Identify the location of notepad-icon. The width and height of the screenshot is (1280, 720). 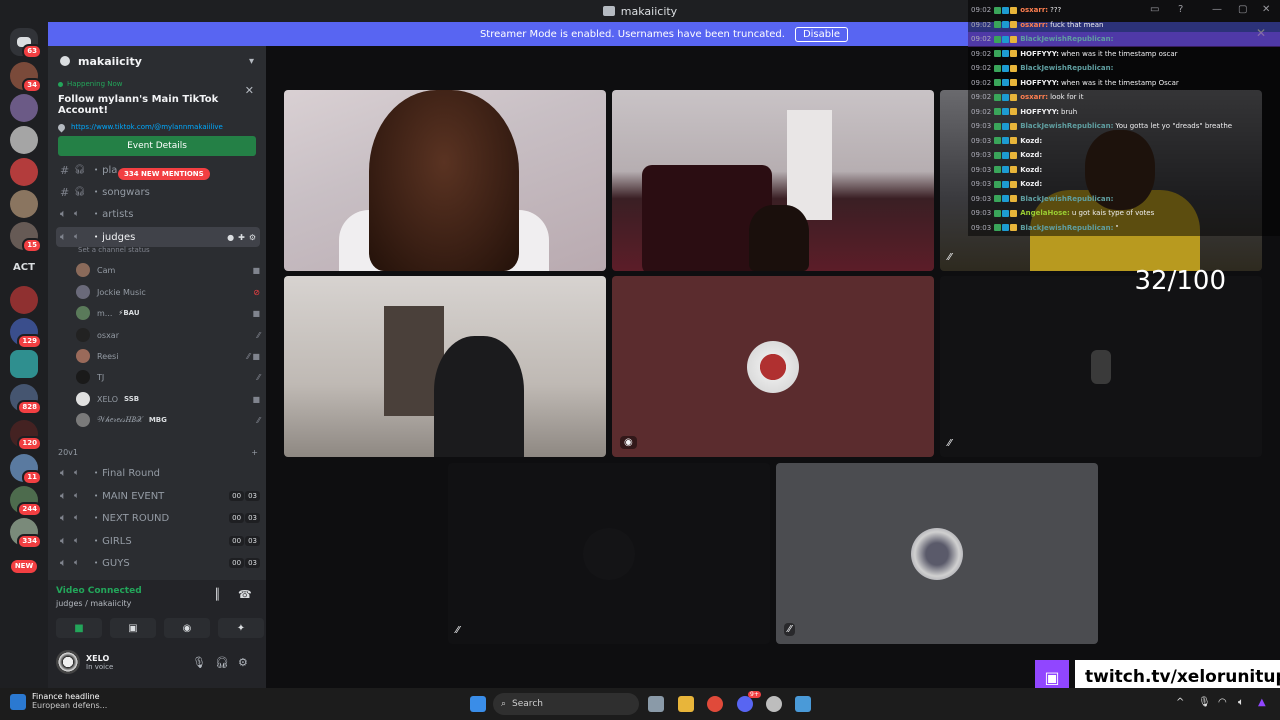
(803, 704).